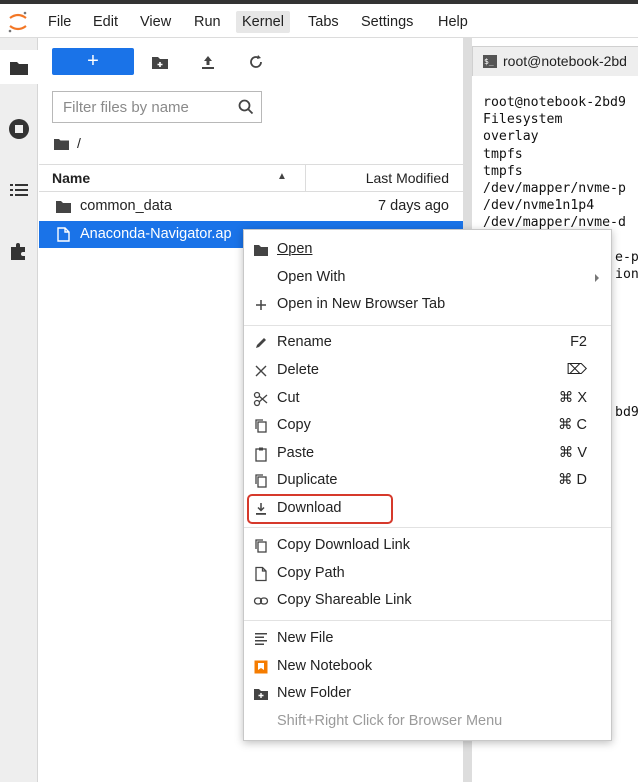  I want to click on menu-item-label: Open in New Browser Tab, so click(361, 304).